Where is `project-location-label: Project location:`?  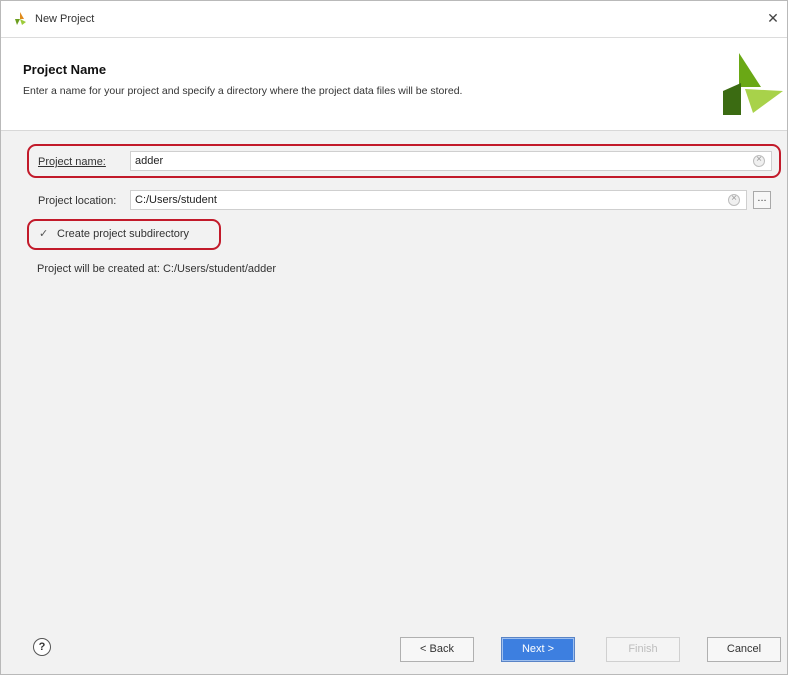 project-location-label: Project location: is located at coordinates (77, 201).